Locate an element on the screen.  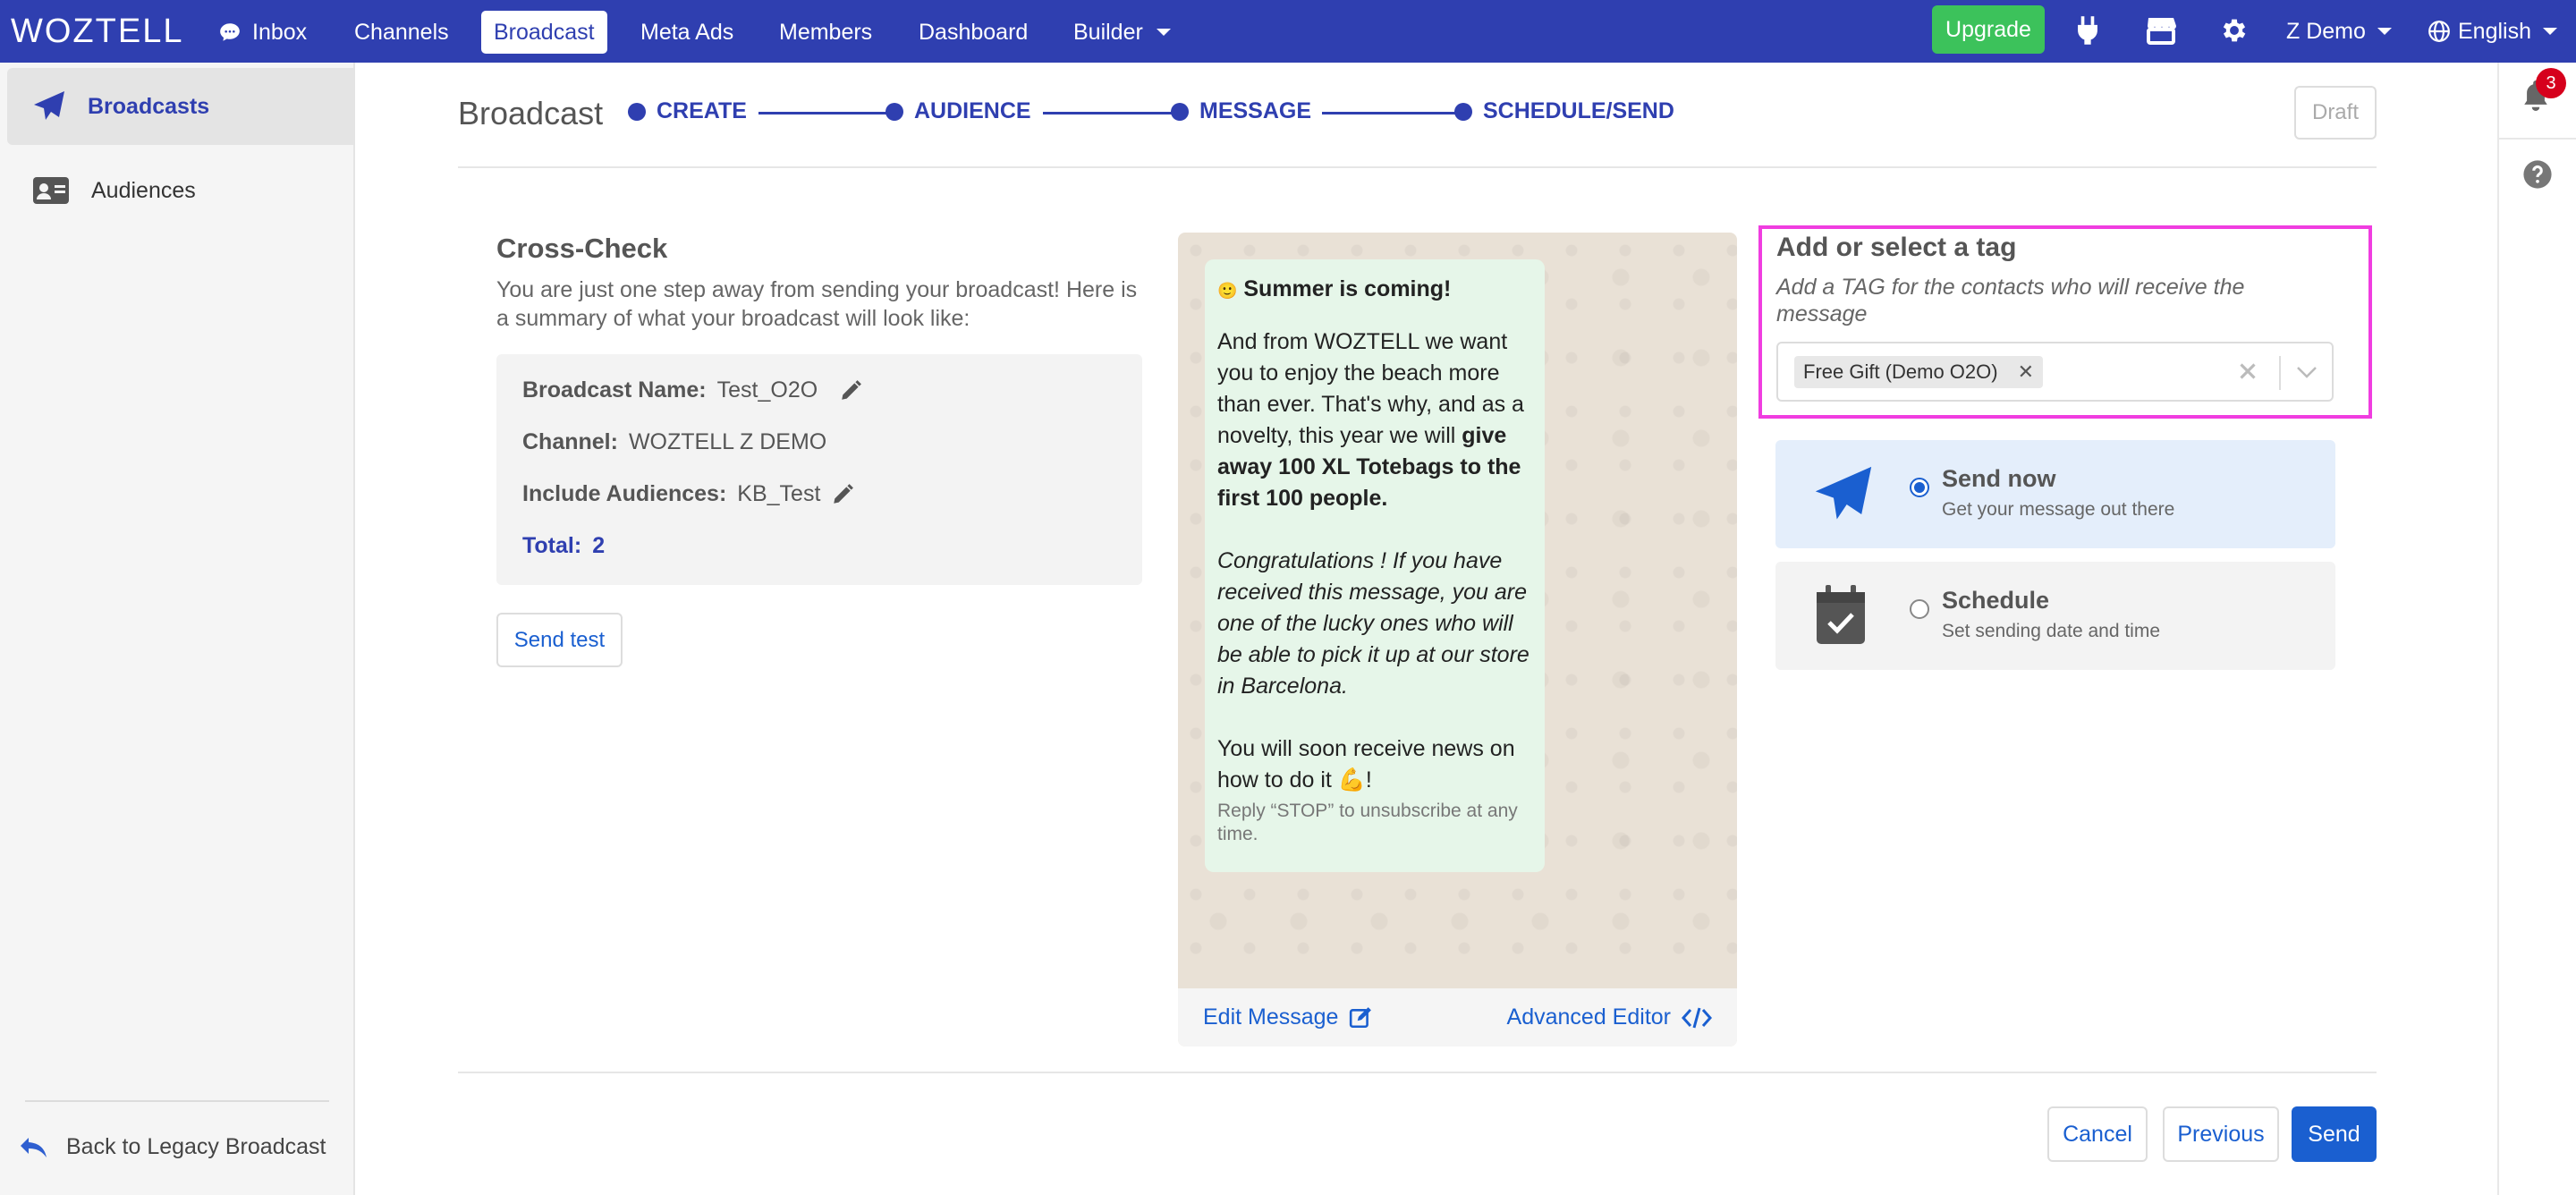
send-now-subtitle: Get your message out there is located at coordinates (2058, 509).